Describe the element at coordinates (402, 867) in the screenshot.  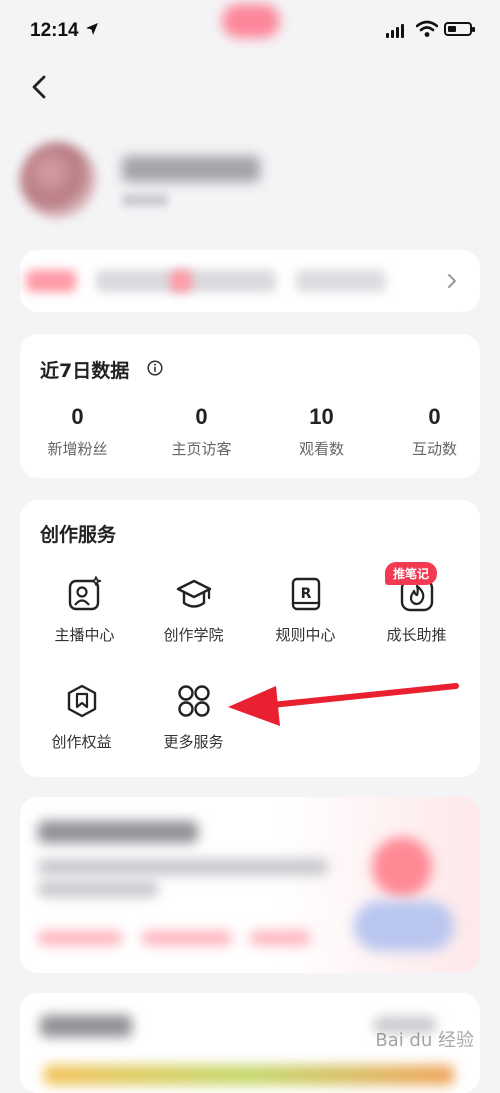
I see `blurred-illustration-red` at that location.